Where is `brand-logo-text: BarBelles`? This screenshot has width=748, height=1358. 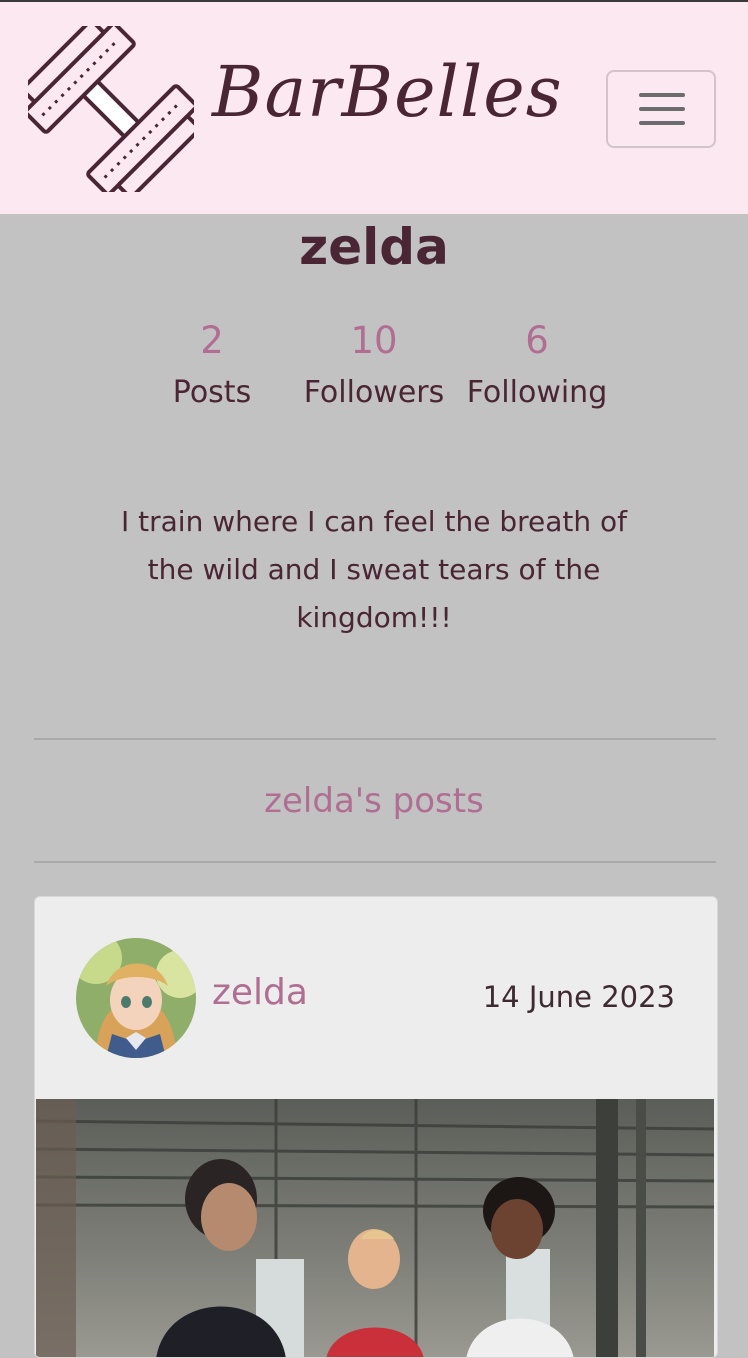
brand-logo-text: BarBelles is located at coordinates (387, 92).